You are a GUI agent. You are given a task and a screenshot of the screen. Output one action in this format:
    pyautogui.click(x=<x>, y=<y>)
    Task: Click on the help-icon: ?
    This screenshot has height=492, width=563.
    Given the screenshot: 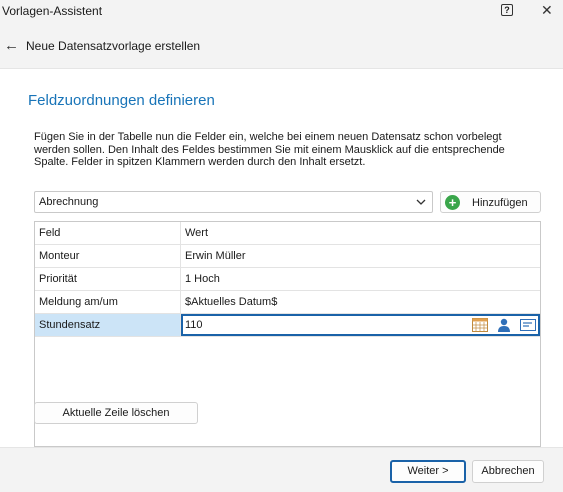 What is the action you would take?
    pyautogui.click(x=507, y=10)
    